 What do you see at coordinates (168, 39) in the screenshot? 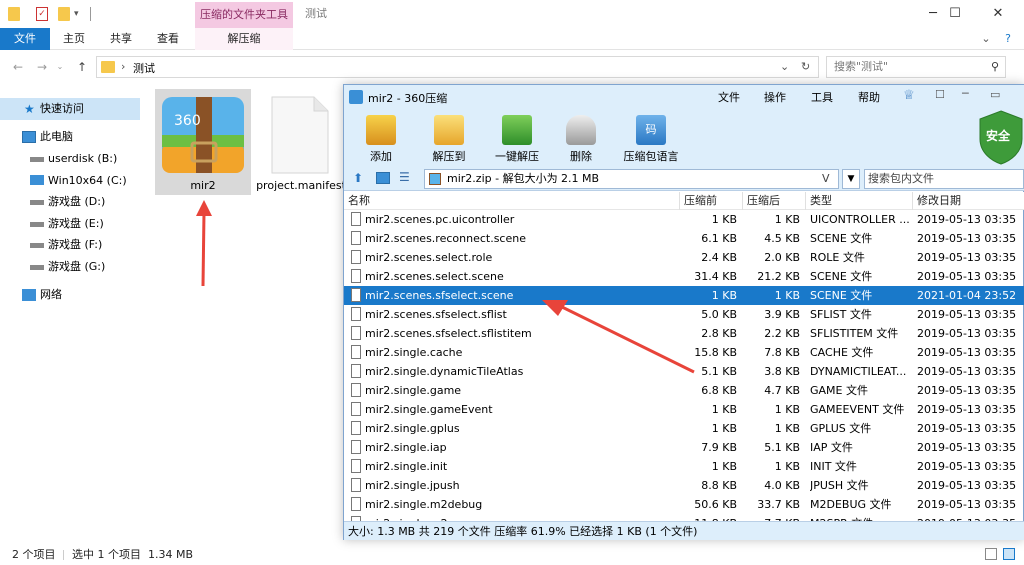
I see `tab-view: 查看` at bounding box center [168, 39].